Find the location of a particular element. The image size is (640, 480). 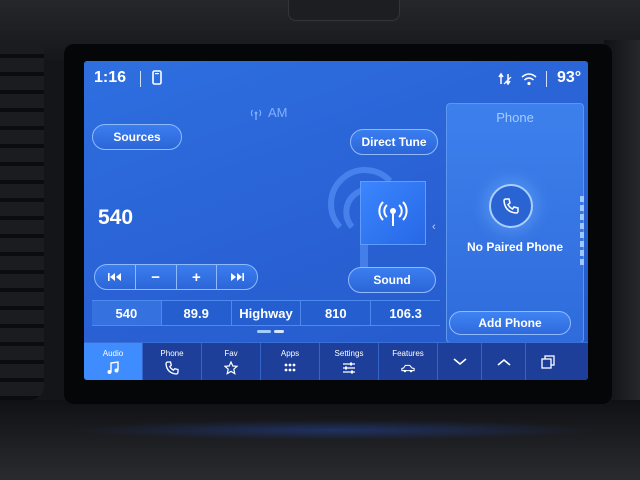

nav-tab-features: Features is located at coordinates (408, 361).